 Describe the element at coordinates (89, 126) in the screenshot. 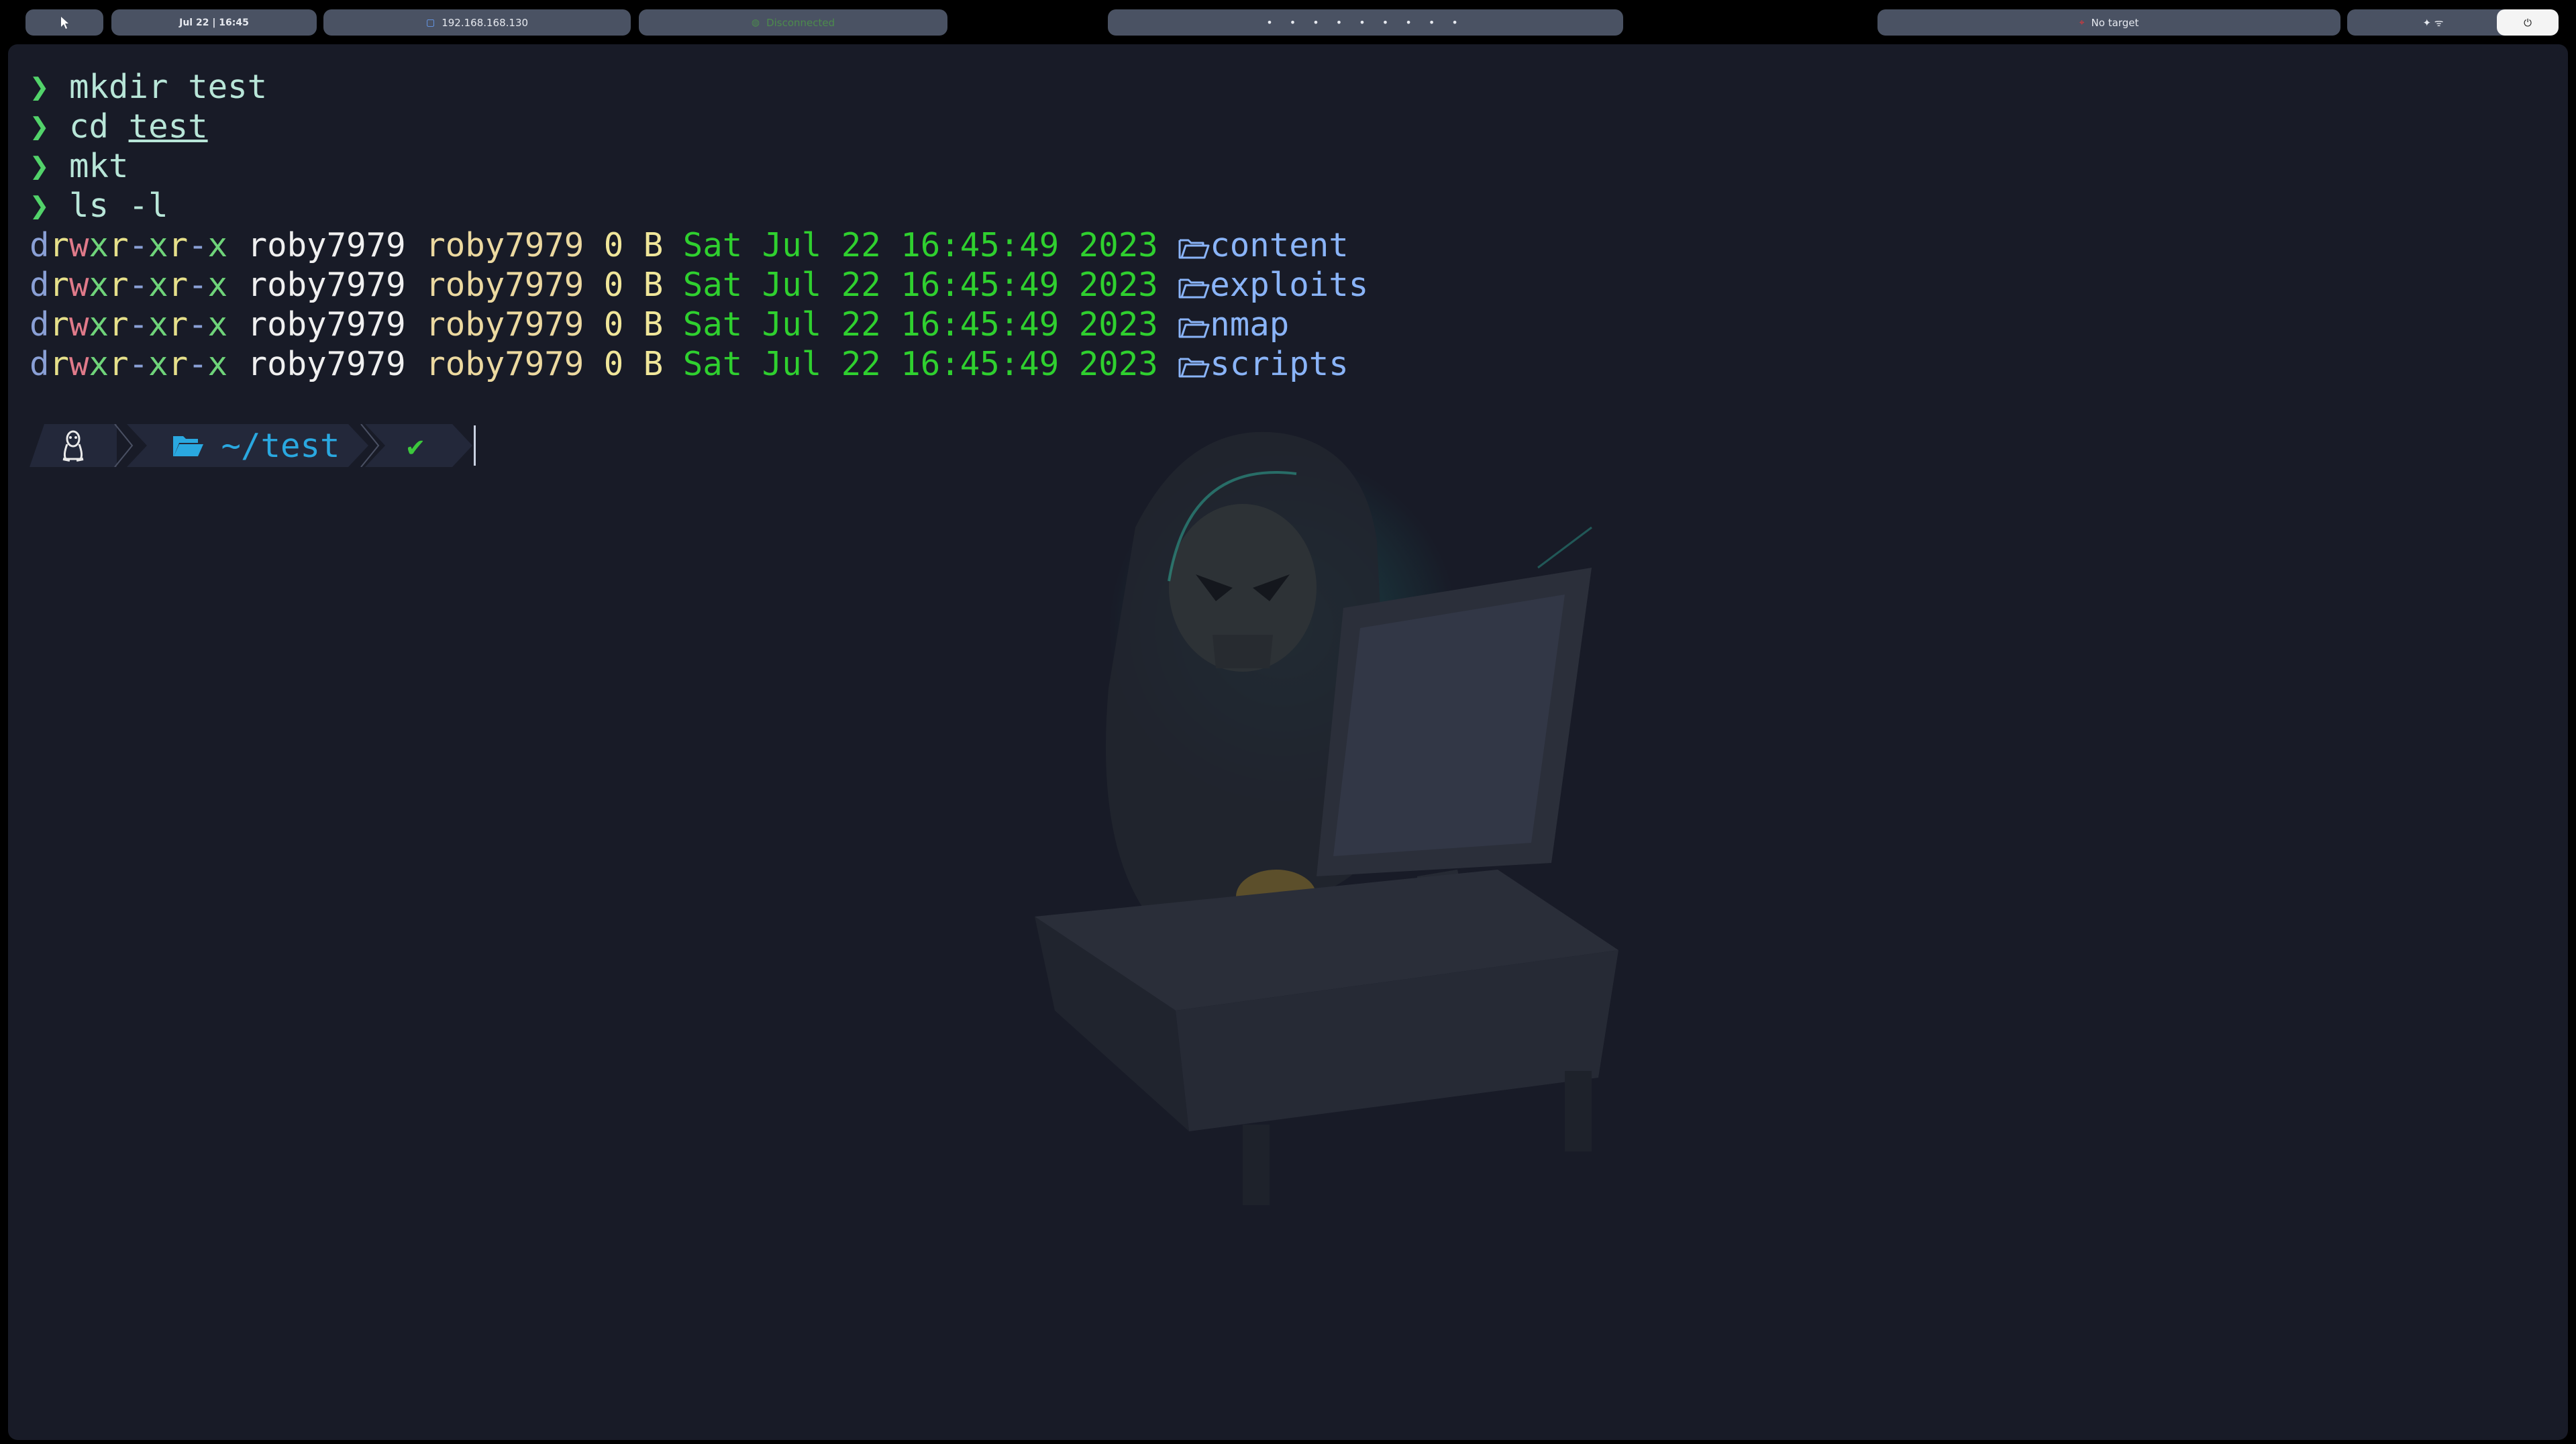

I see `command-text: cd` at that location.